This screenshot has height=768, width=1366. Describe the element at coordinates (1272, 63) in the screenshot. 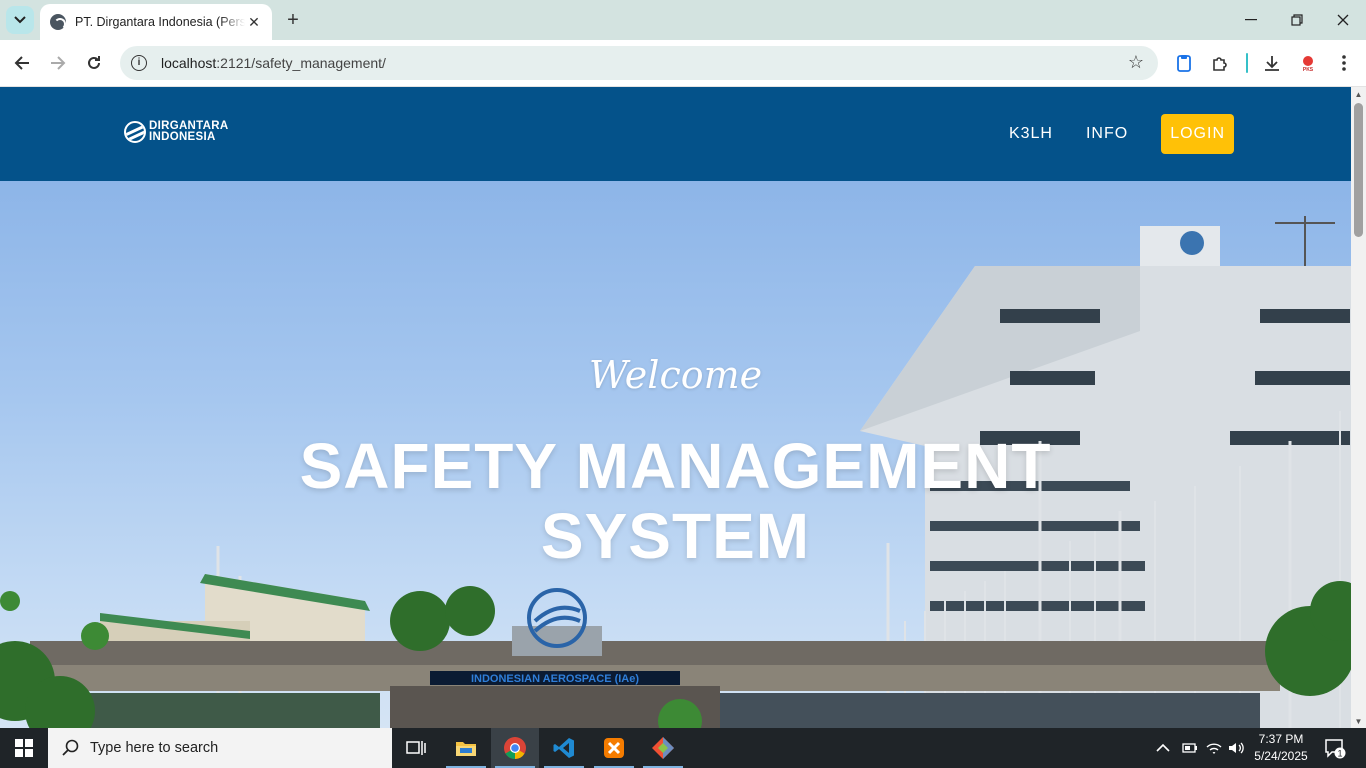

I see `downloads-icon` at that location.